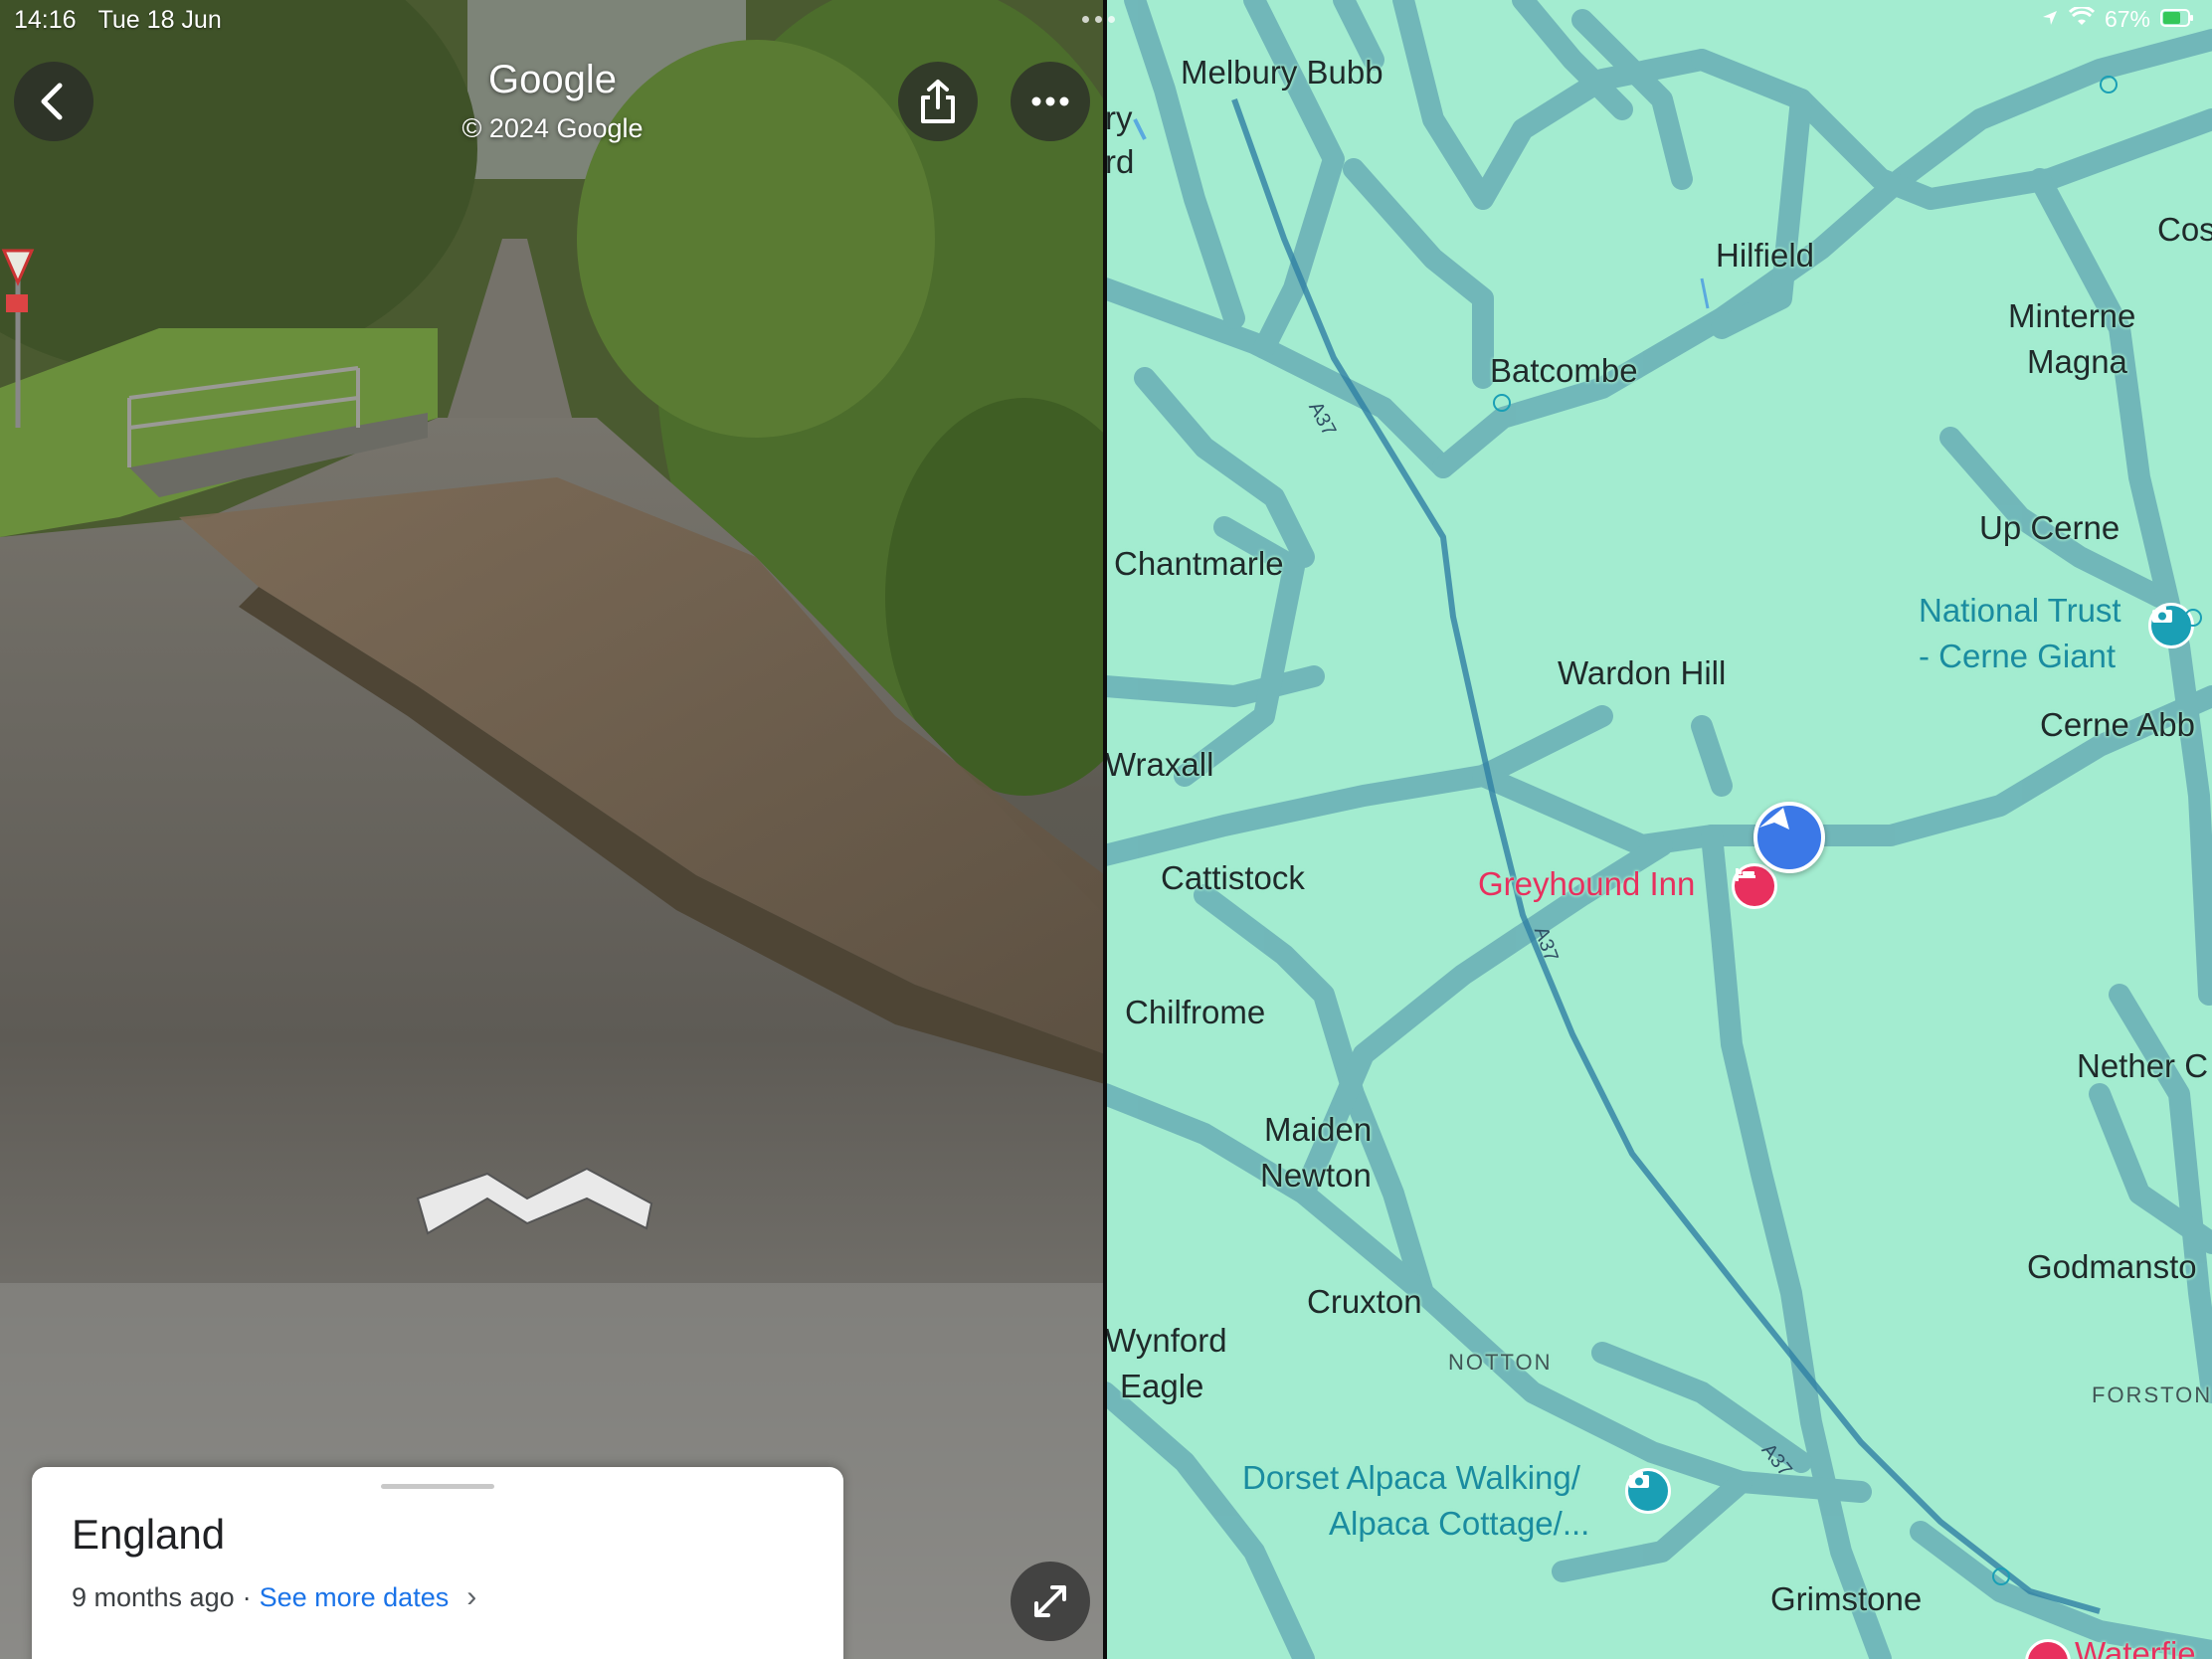  I want to click on place-chantmarle: Chantmarle, so click(1199, 564).